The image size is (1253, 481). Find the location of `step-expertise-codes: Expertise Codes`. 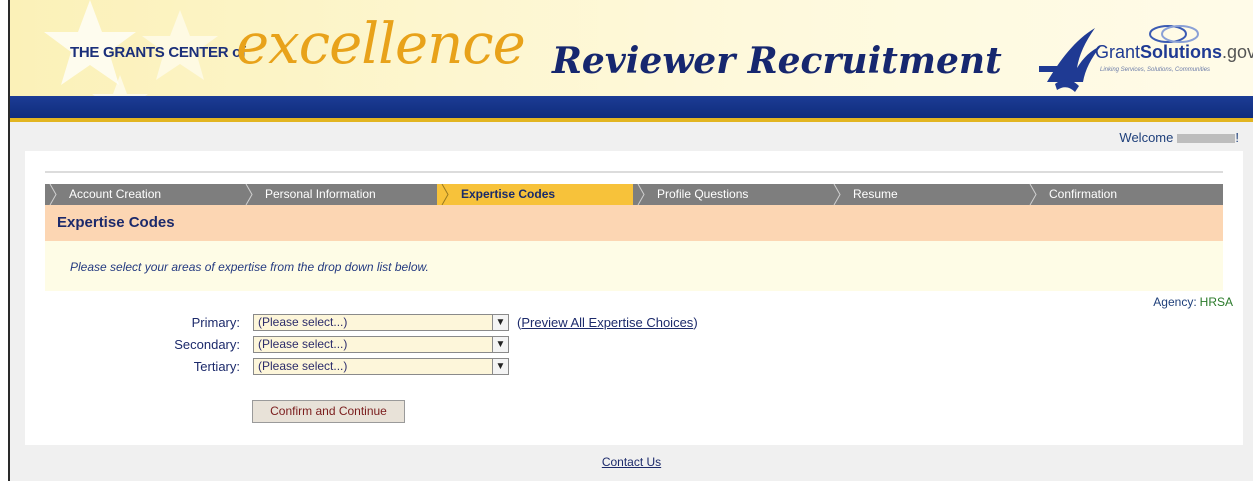

step-expertise-codes: Expertise Codes is located at coordinates (535, 194).